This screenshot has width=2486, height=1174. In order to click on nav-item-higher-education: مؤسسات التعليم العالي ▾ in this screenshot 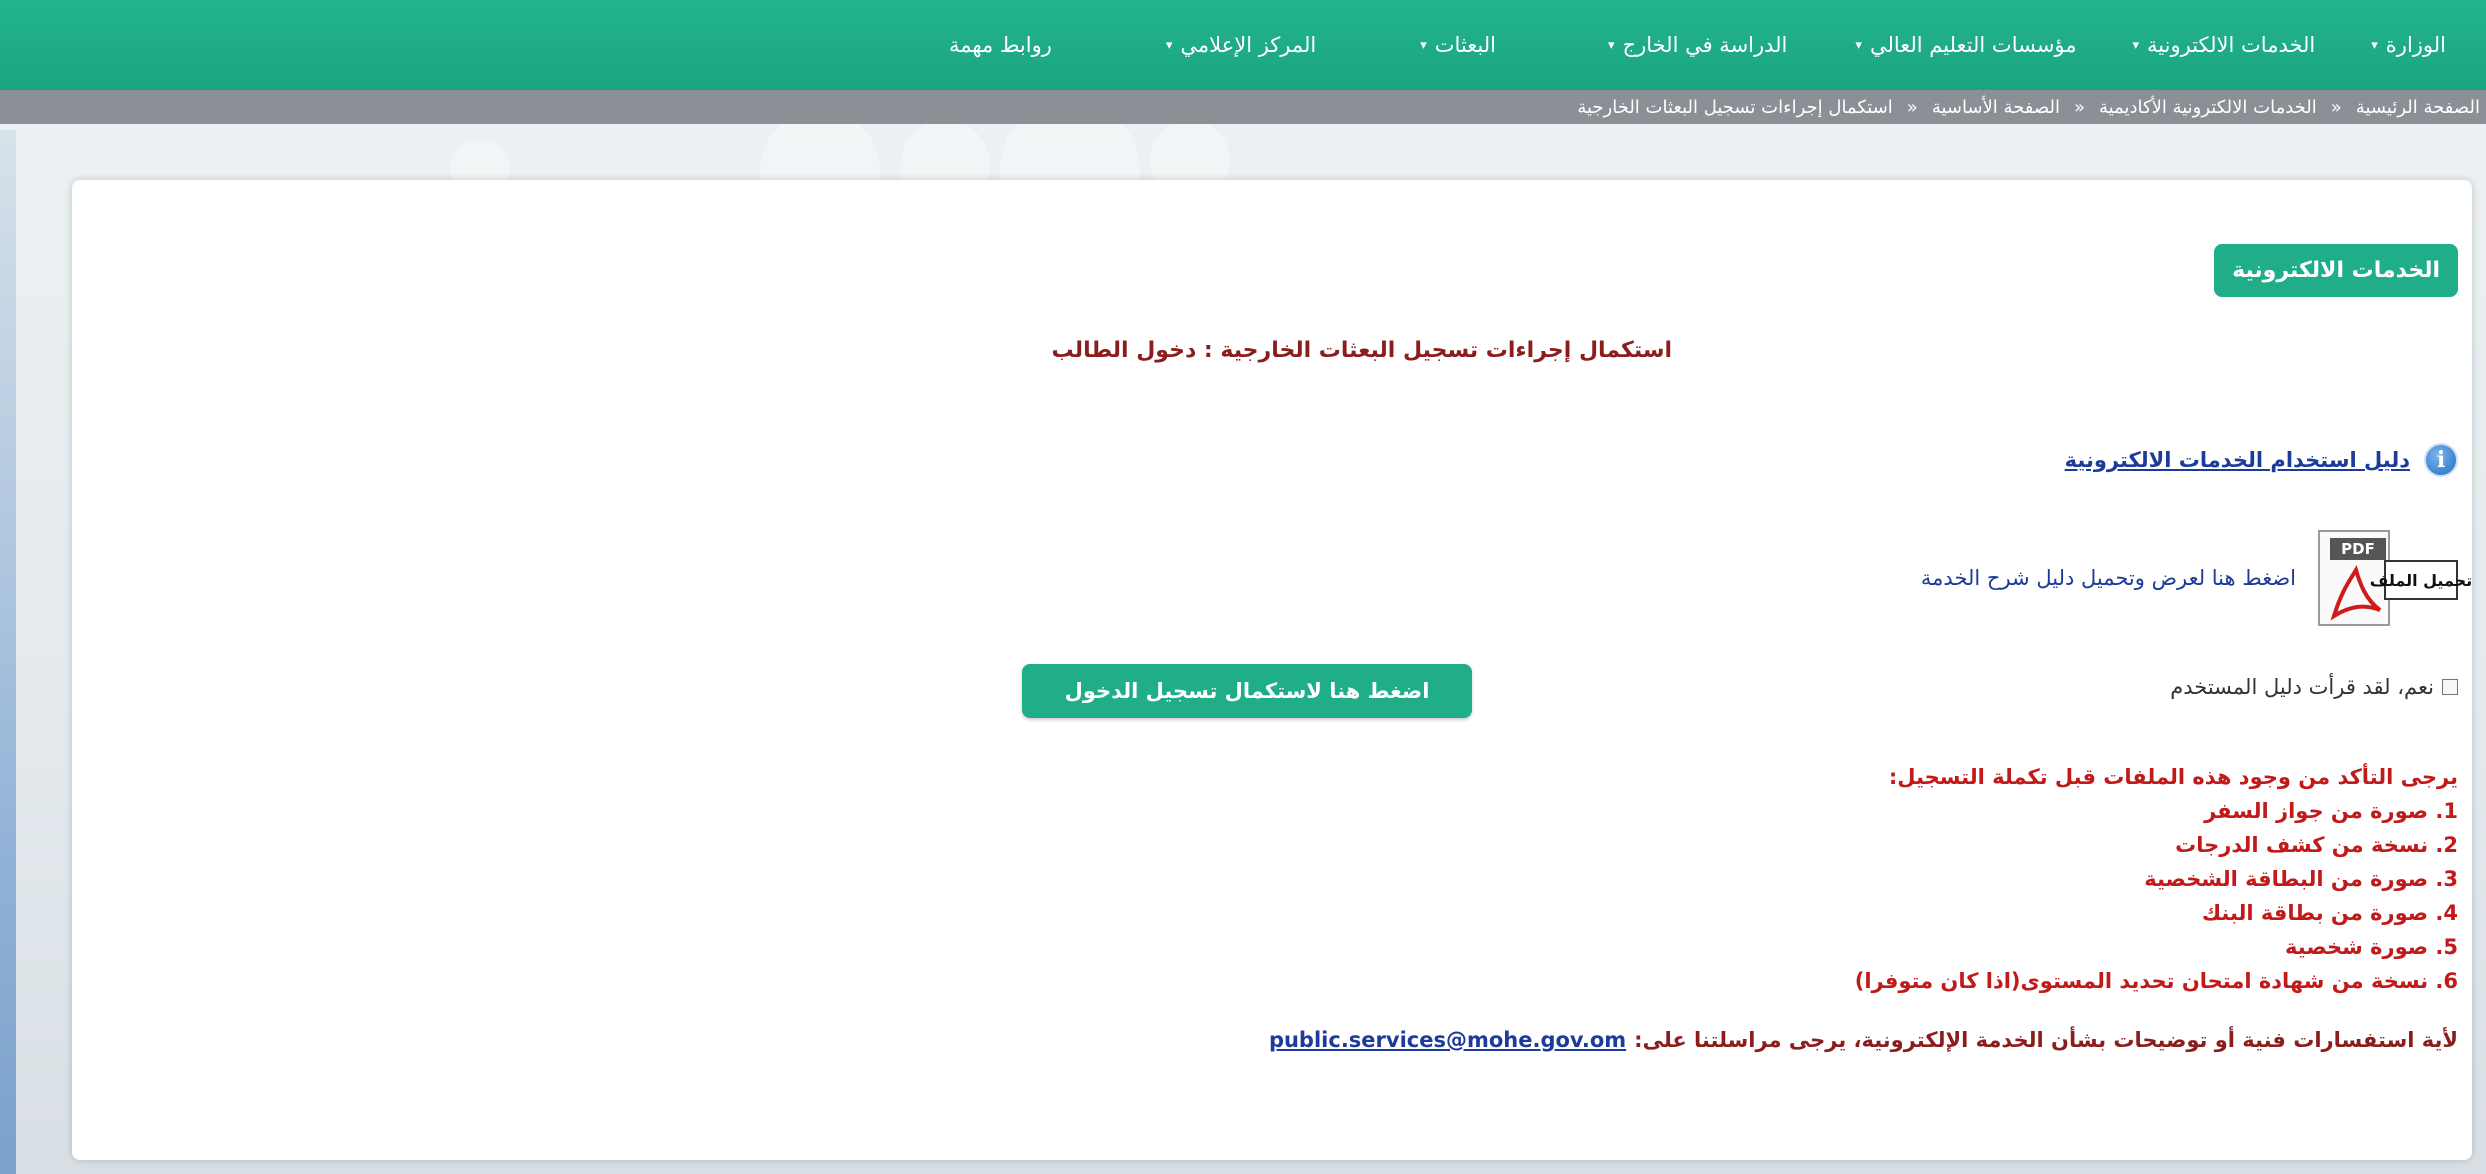, I will do `click(1965, 45)`.